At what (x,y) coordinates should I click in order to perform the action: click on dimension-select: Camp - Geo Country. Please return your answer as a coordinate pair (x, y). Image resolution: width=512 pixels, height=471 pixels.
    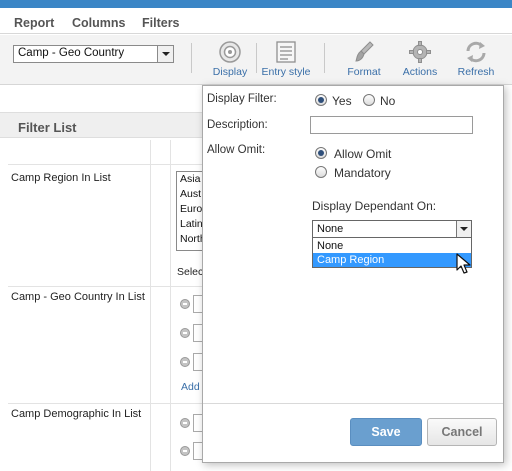
    Looking at the image, I should click on (93, 54).